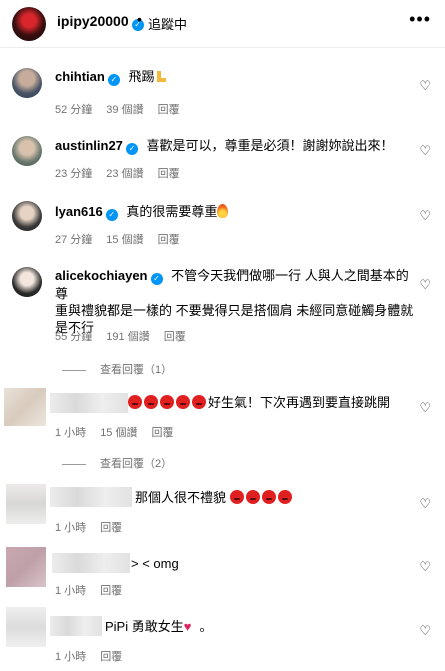  Describe the element at coordinates (223, 211) in the screenshot. I see `fire-emoji-icon` at that location.